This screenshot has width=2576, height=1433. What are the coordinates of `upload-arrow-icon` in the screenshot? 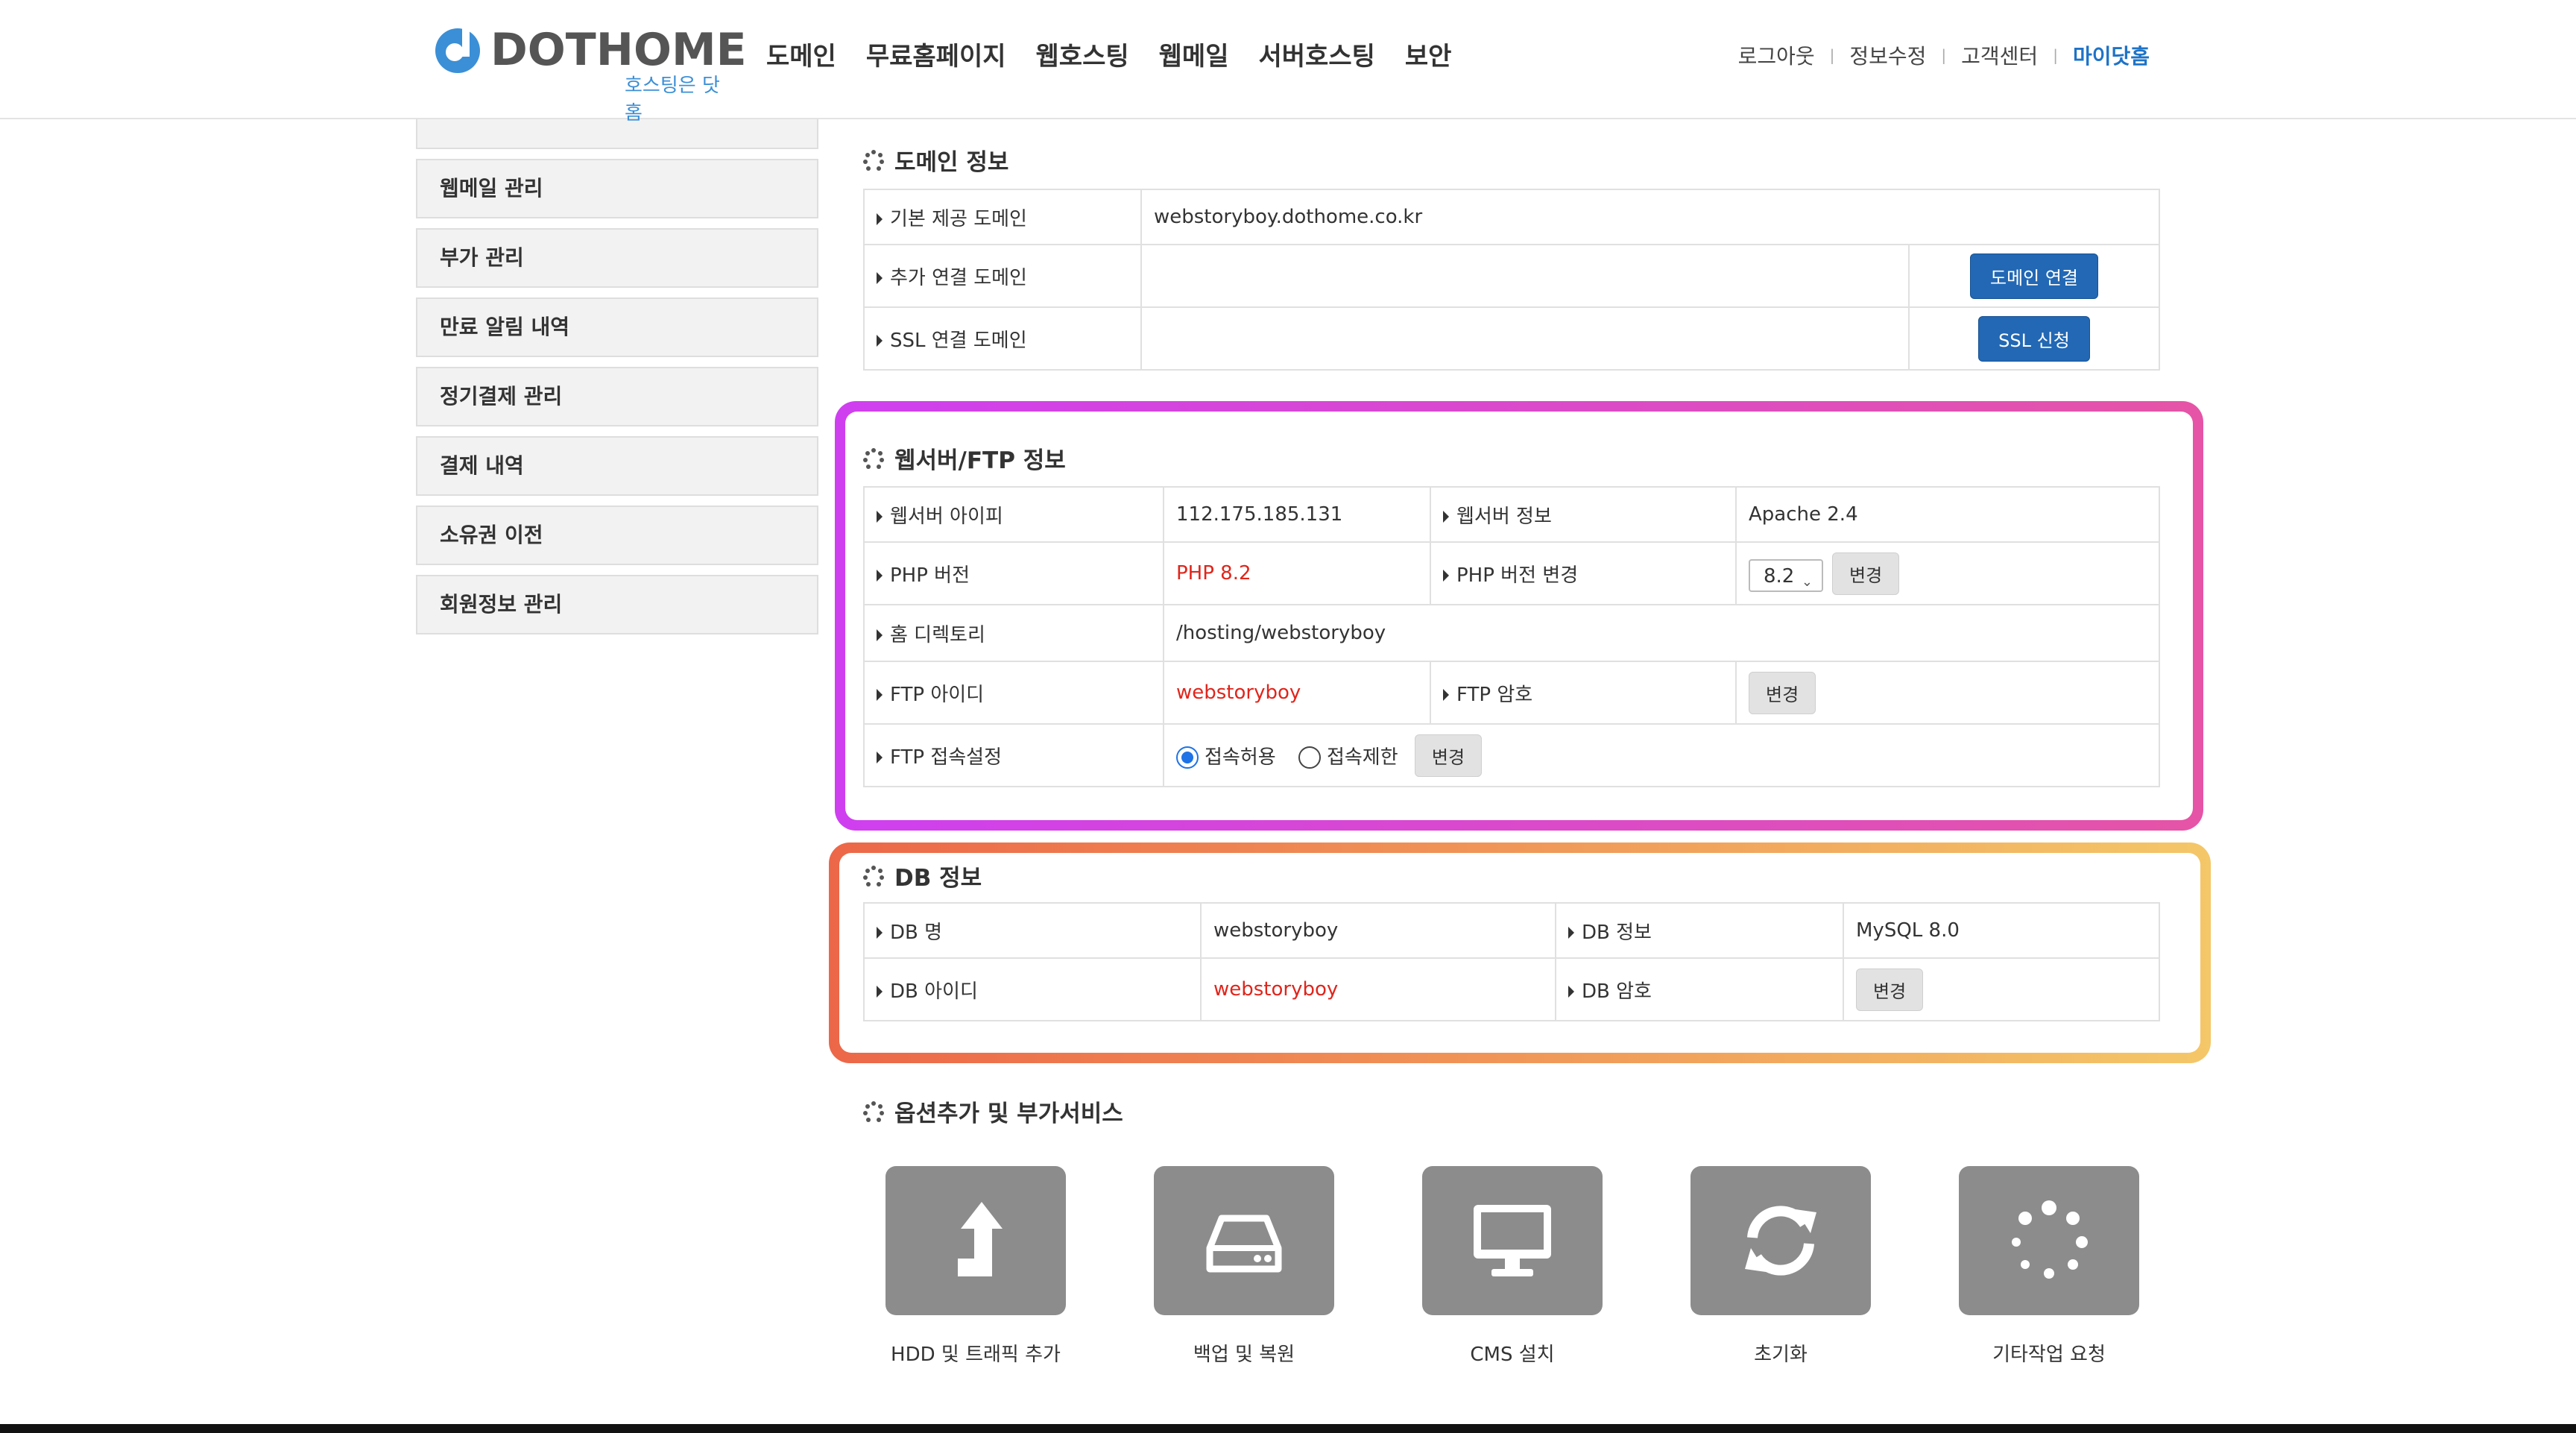 It's located at (981, 1239).